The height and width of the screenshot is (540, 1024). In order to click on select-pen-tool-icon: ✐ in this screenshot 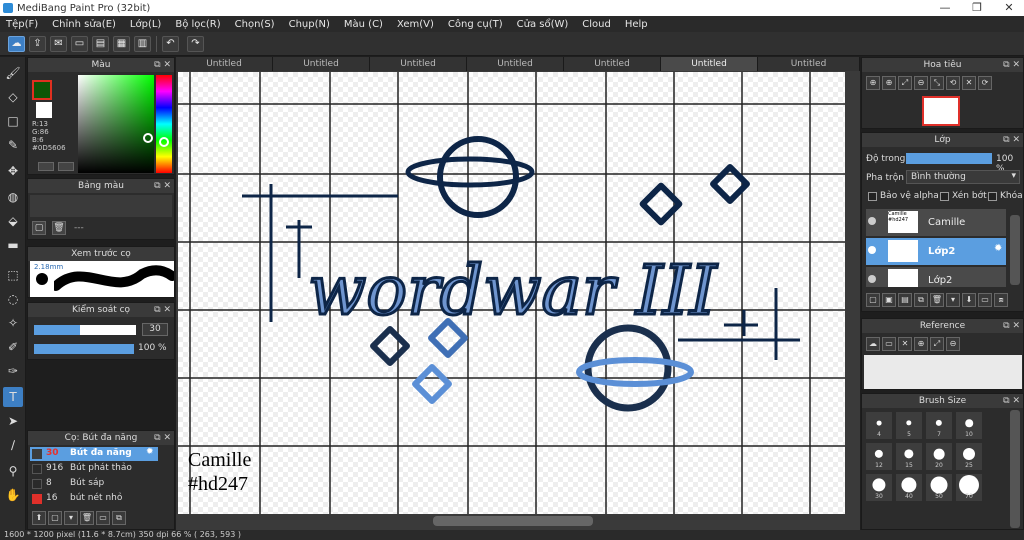, I will do `click(13, 347)`.